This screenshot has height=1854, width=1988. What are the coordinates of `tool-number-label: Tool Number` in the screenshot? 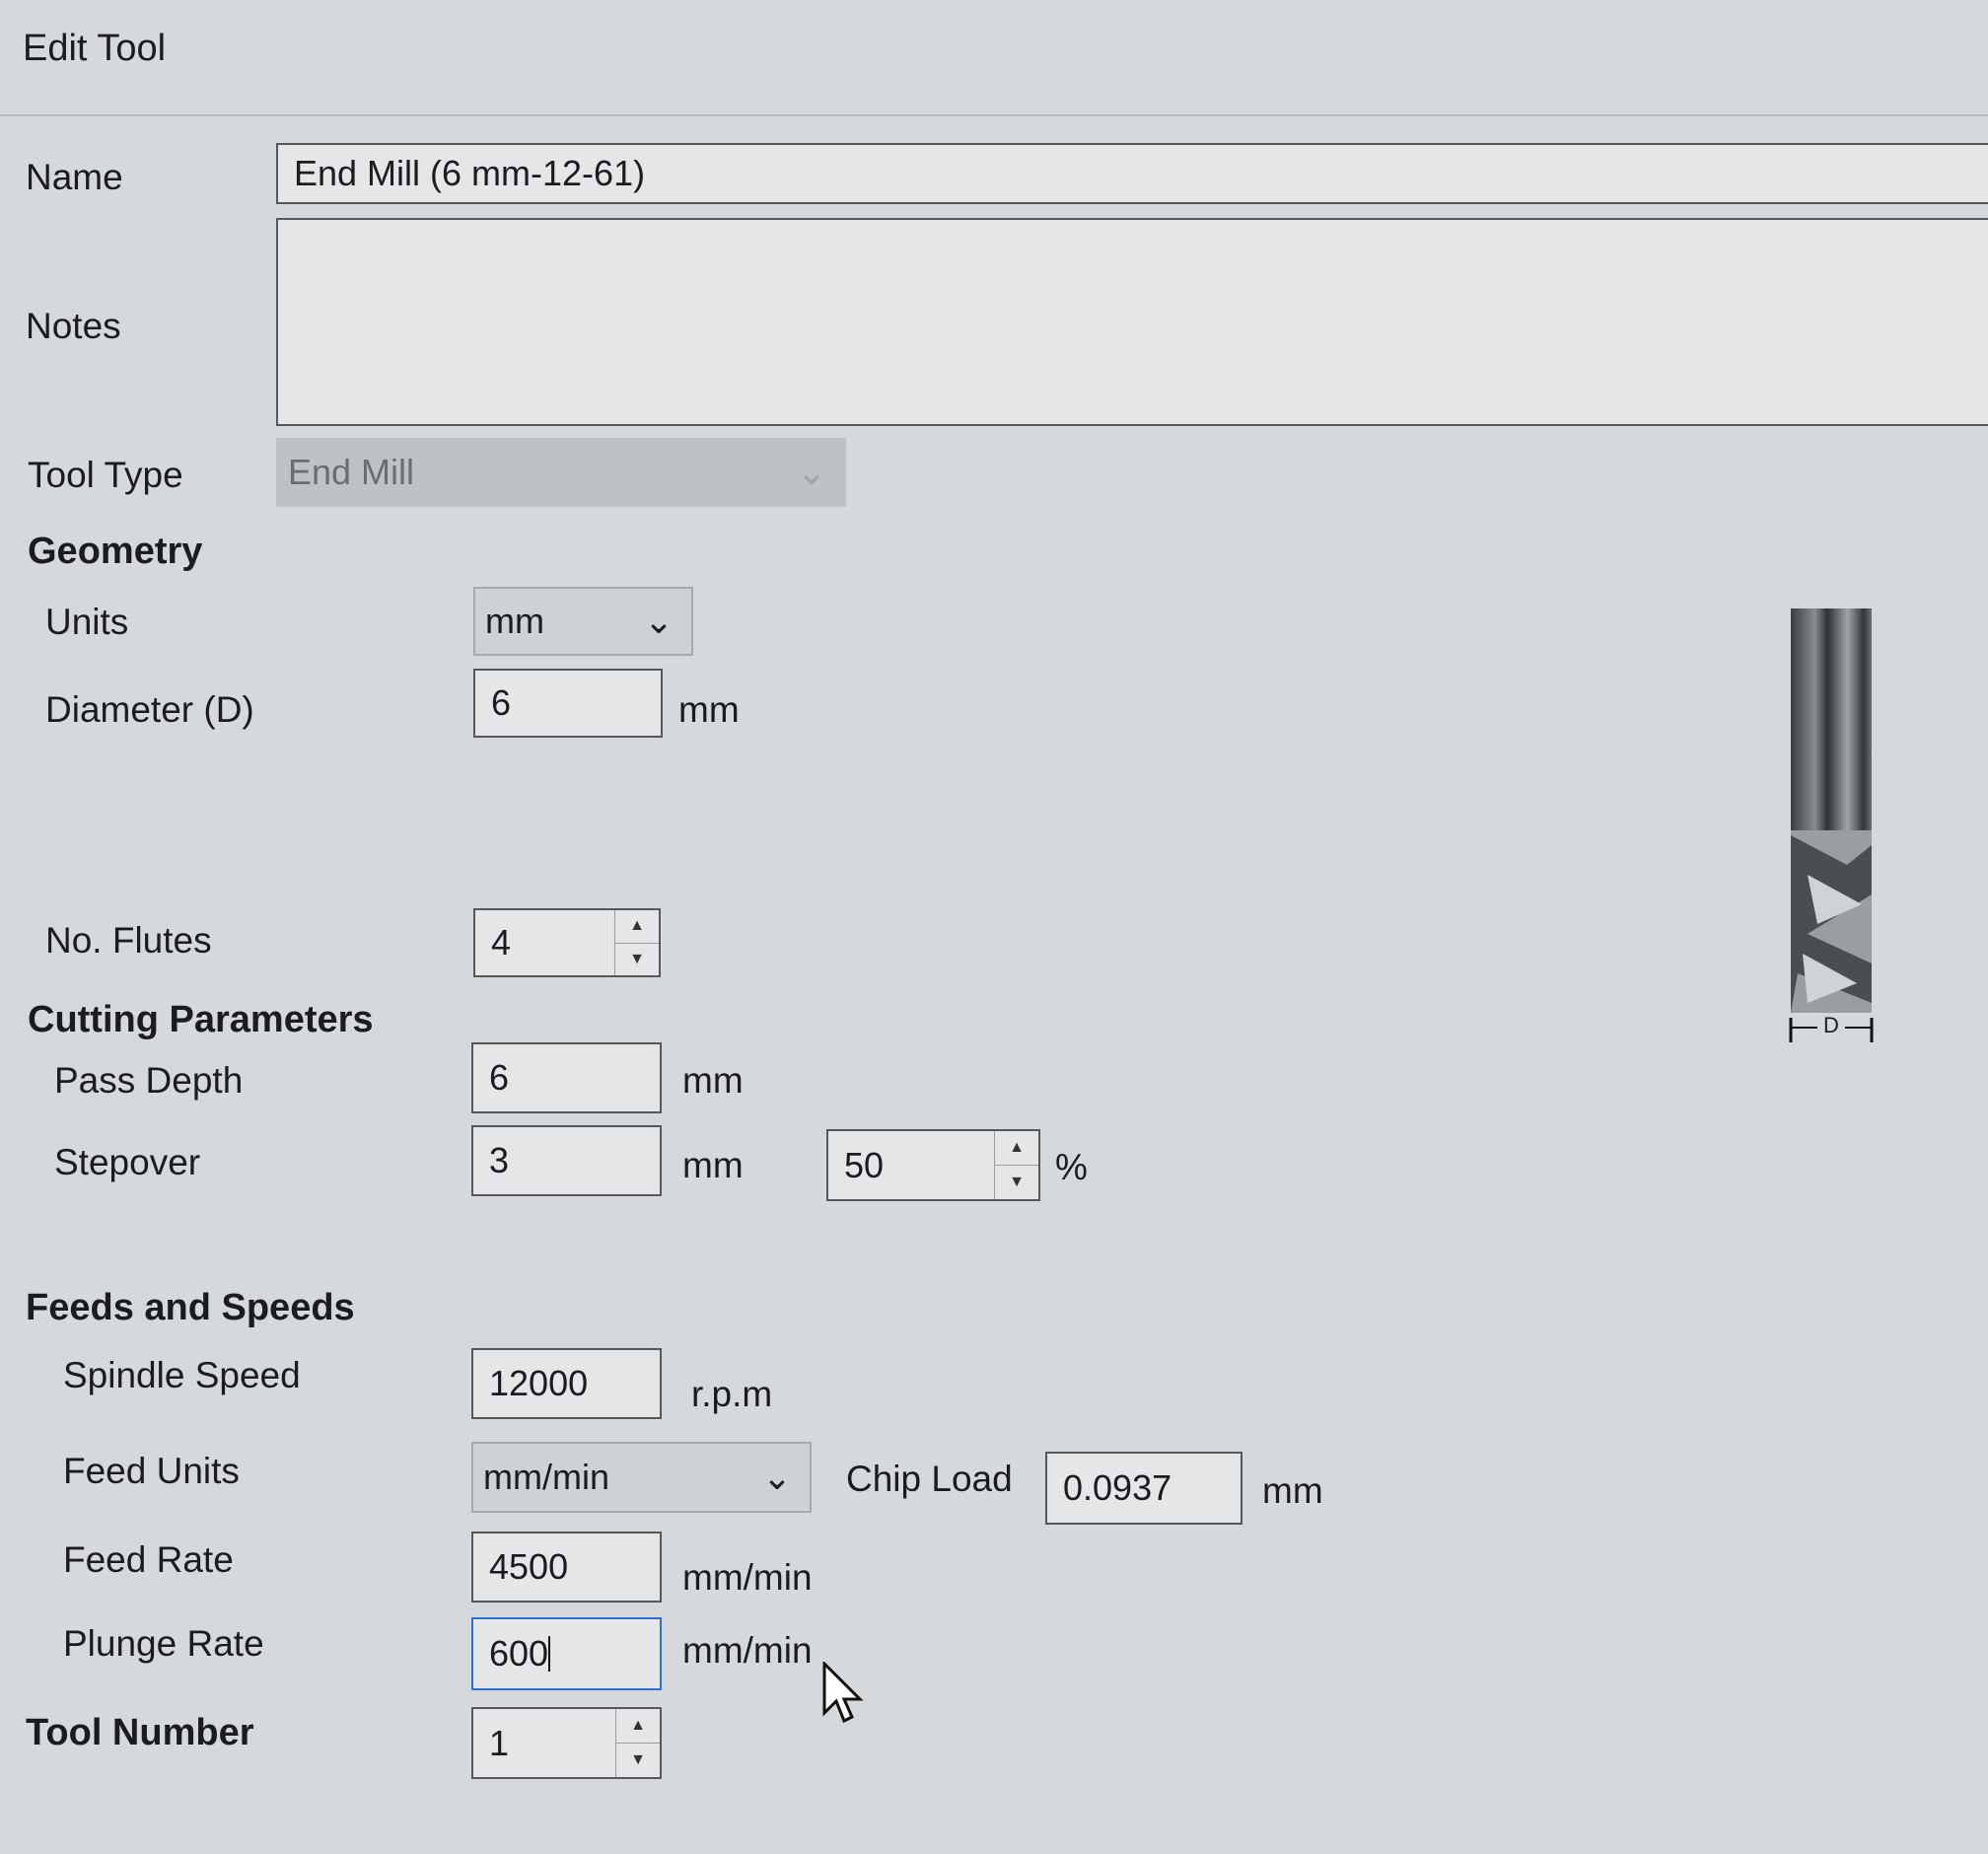 It's located at (140, 1733).